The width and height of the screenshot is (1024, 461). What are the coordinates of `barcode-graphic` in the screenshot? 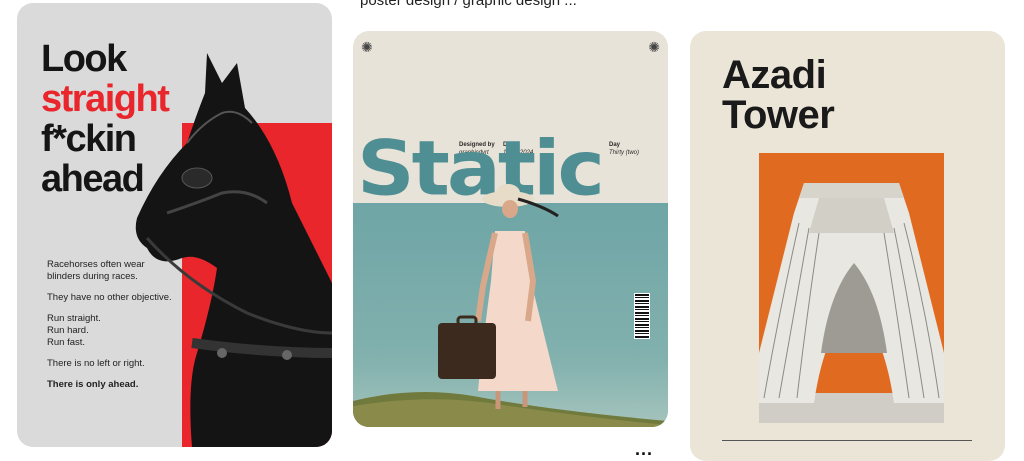 It's located at (642, 316).